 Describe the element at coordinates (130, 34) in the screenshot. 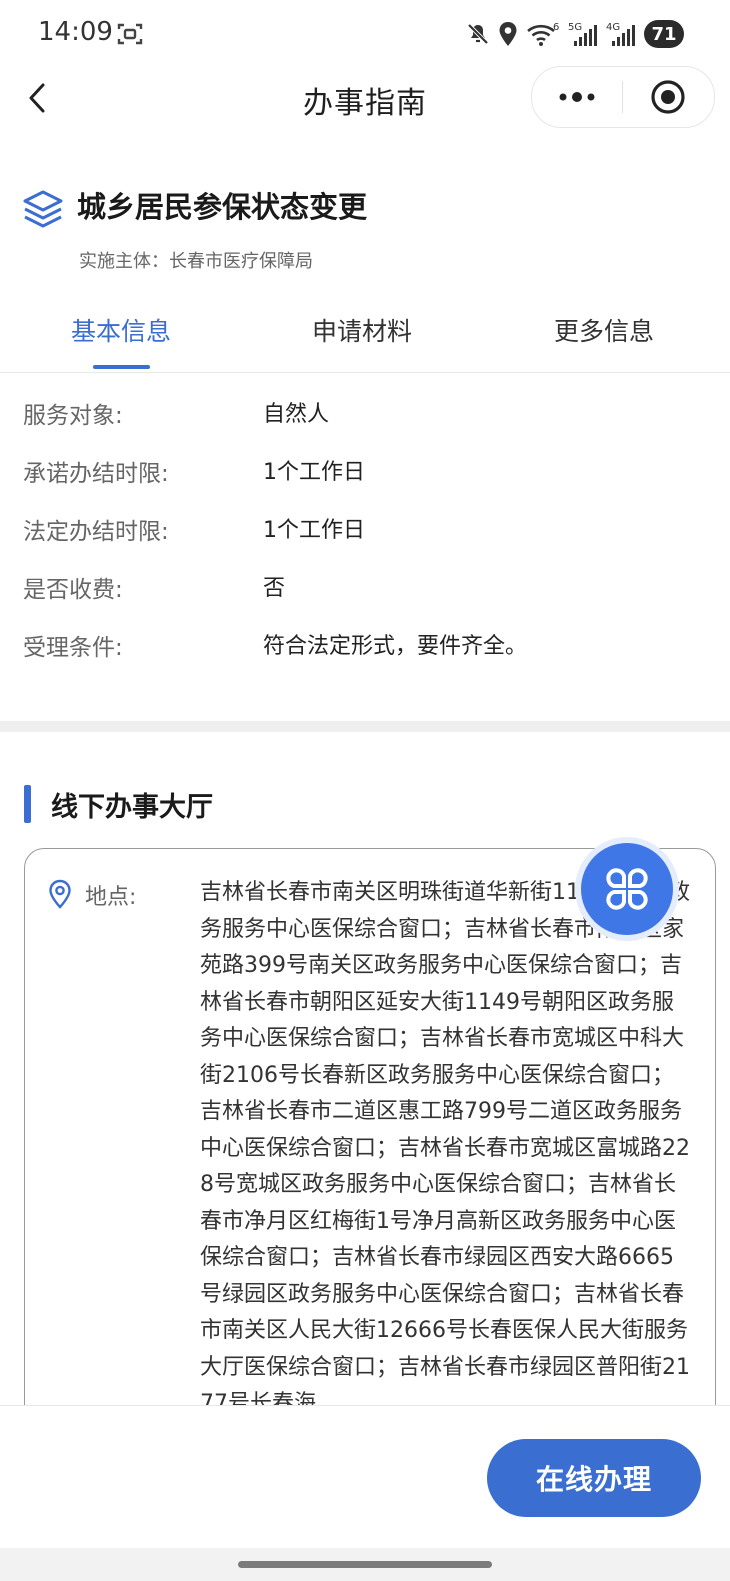

I see `screen-capture-icon` at that location.